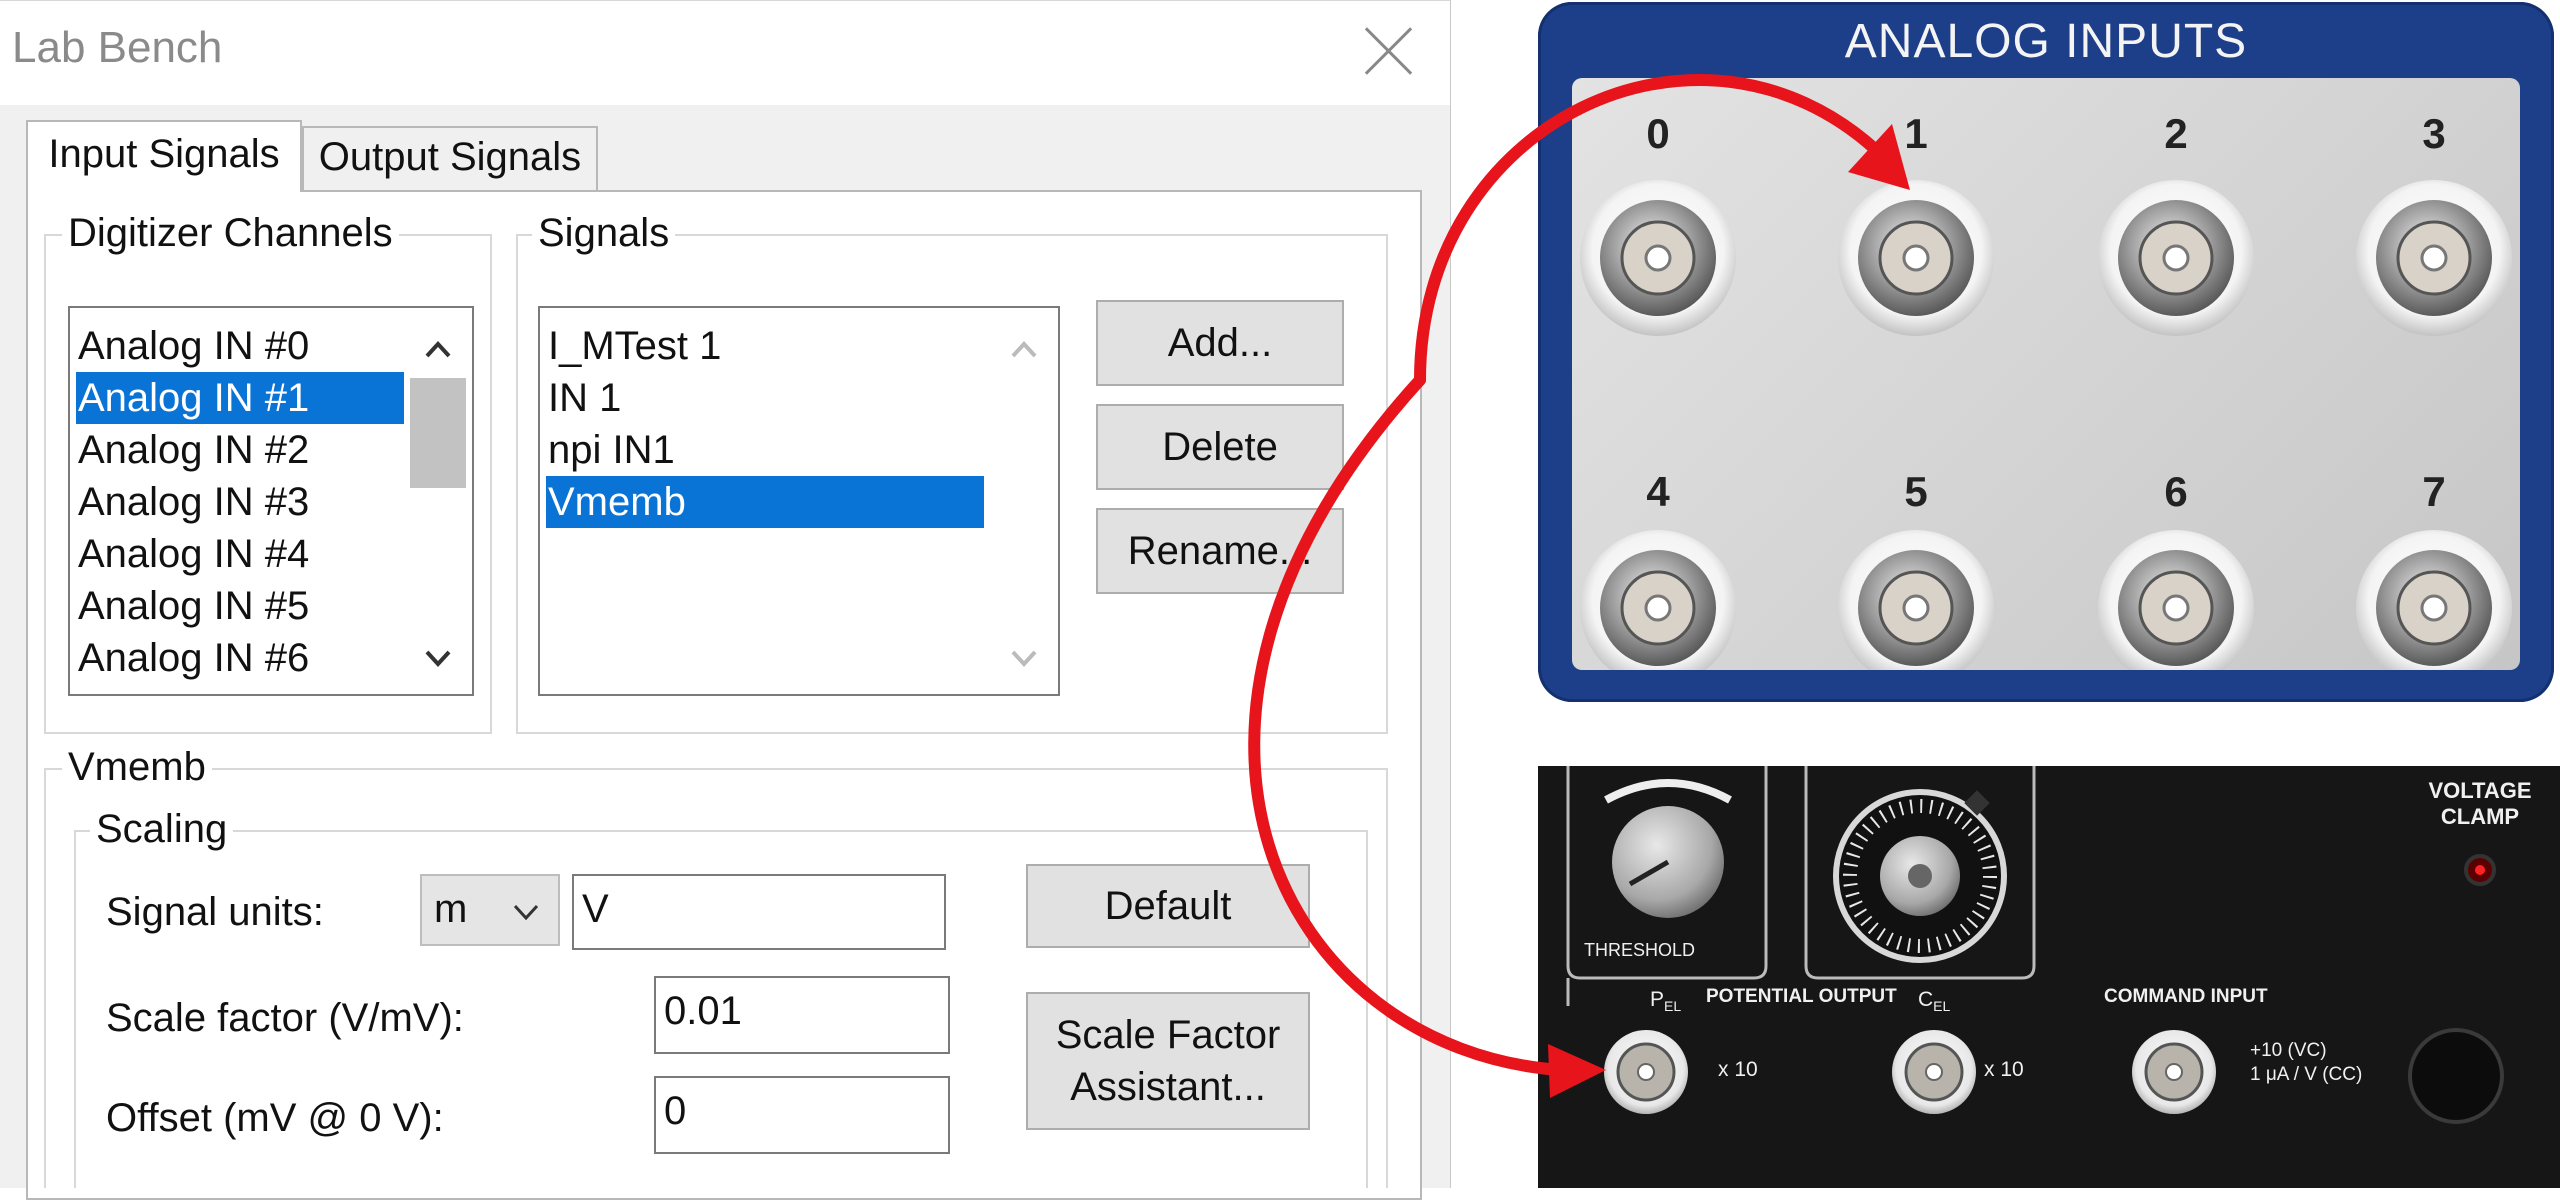 The width and height of the screenshot is (2560, 1200). Describe the element at coordinates (490, 910) in the screenshot. I see `unit-prefix-select: m` at that location.